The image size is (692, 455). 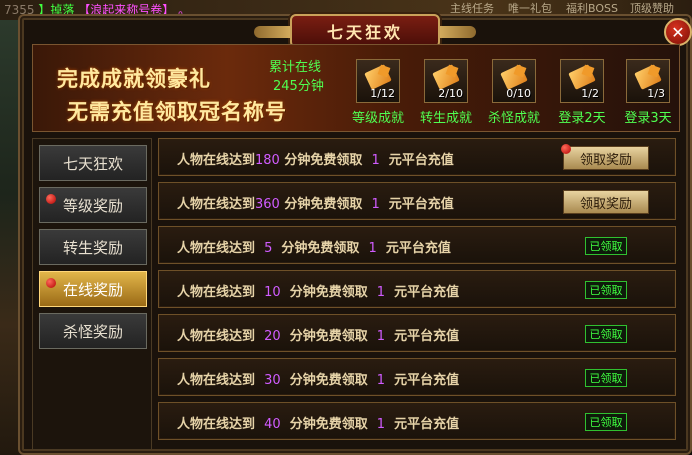 What do you see at coordinates (267, 204) in the screenshot?
I see `reward-minutes: 360` at bounding box center [267, 204].